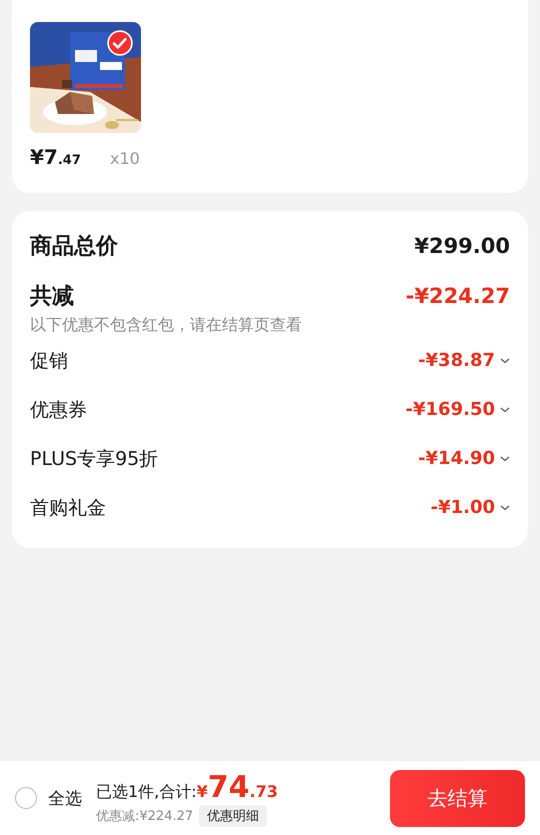  I want to click on check-icon, so click(120, 43).